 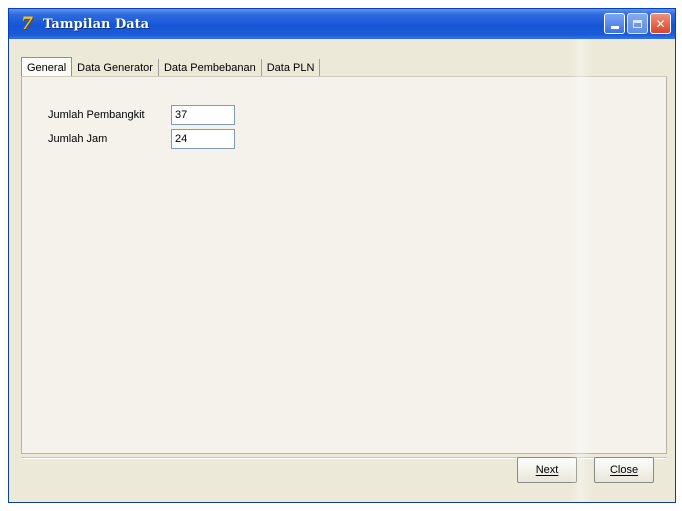 I want to click on jumlah-pembangkit-row: Jumlah Pembangkit, so click(x=141, y=115).